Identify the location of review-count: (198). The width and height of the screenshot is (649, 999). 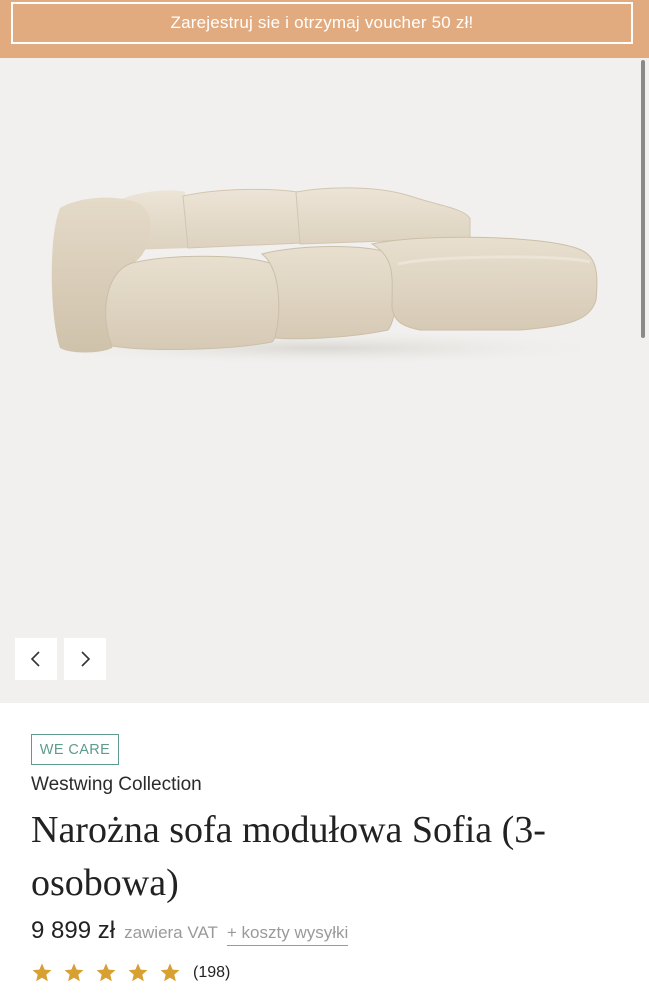
(212, 972).